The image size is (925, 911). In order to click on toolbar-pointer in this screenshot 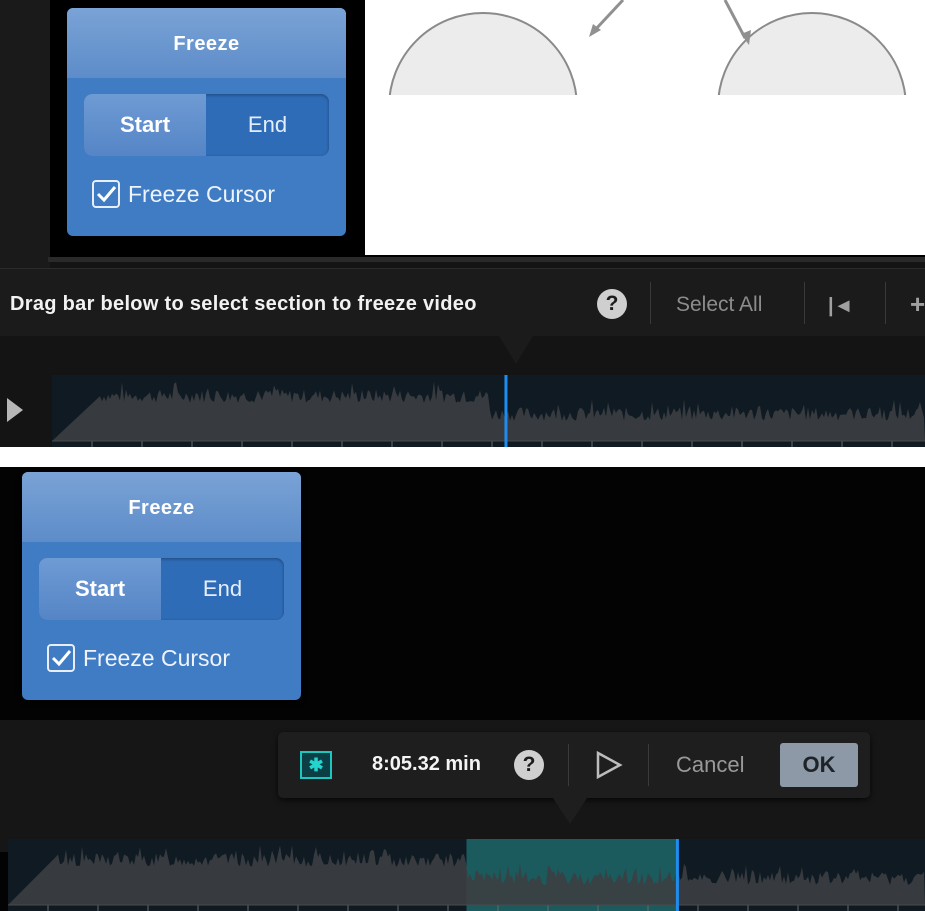, I will do `click(516, 350)`.